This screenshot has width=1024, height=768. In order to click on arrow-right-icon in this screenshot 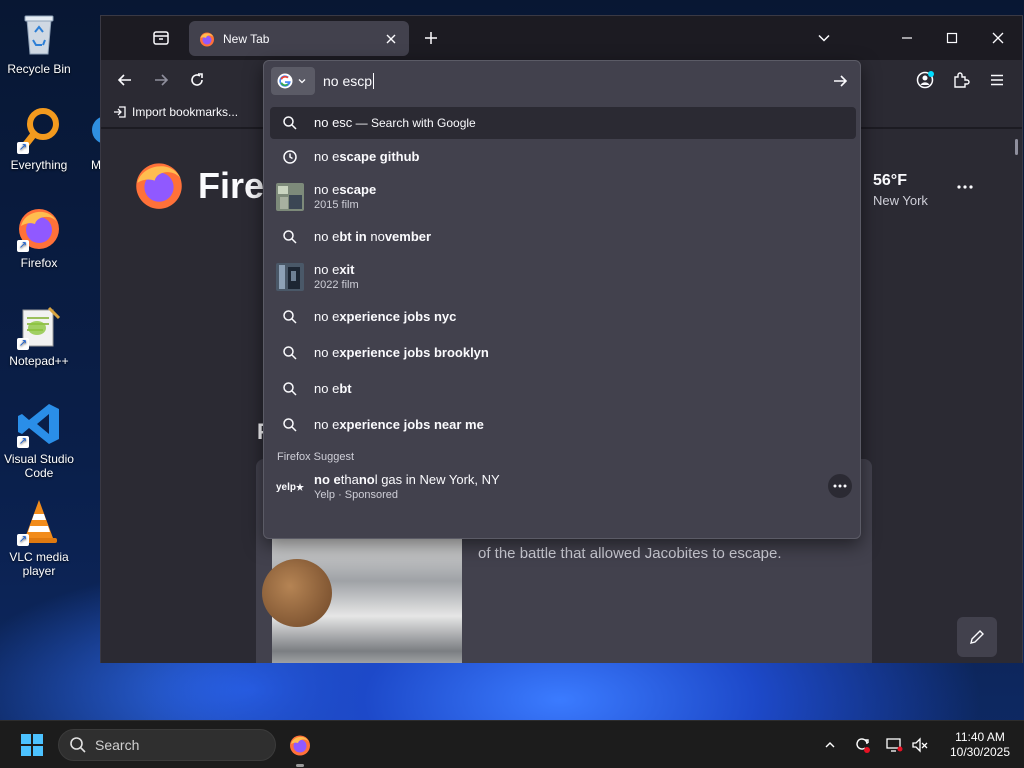, I will do `click(162, 80)`.